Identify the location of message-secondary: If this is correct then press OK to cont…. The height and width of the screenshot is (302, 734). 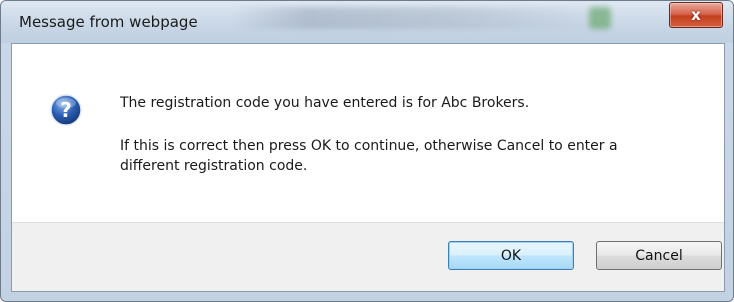
(369, 156).